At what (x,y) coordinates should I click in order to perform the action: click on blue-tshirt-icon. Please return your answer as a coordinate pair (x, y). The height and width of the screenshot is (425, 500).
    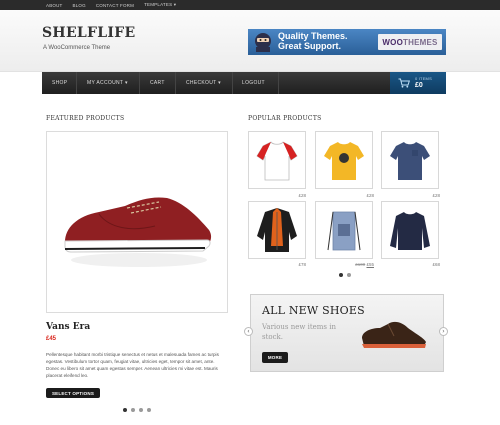
    Looking at the image, I should click on (410, 161).